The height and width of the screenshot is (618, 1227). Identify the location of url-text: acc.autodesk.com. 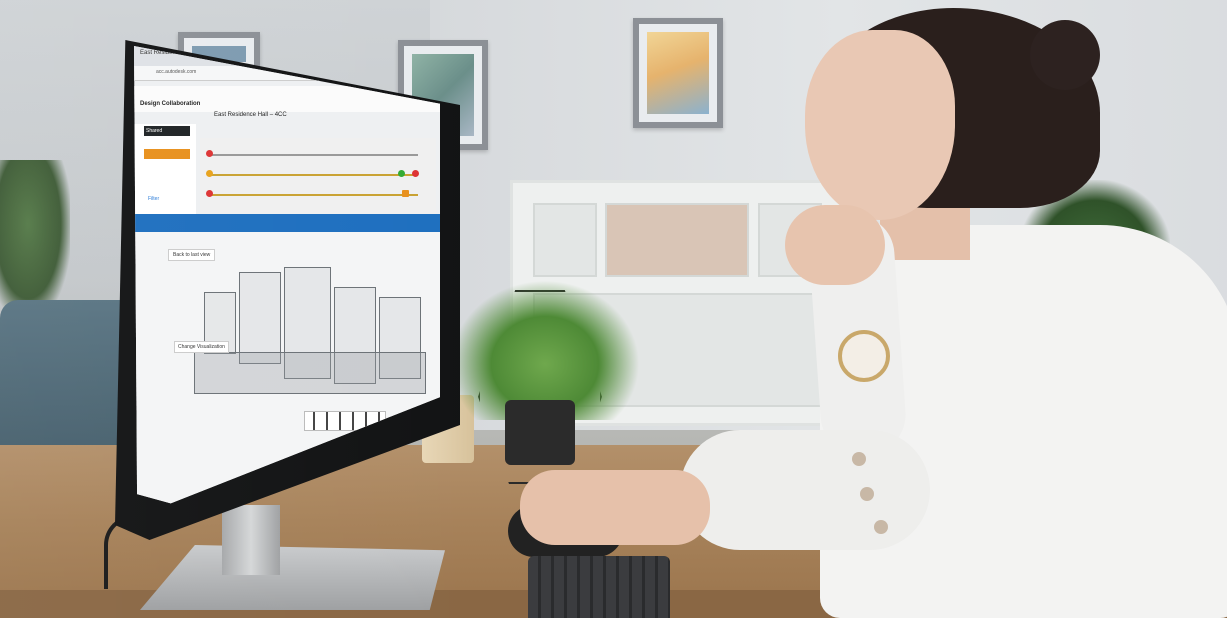
(176, 72).